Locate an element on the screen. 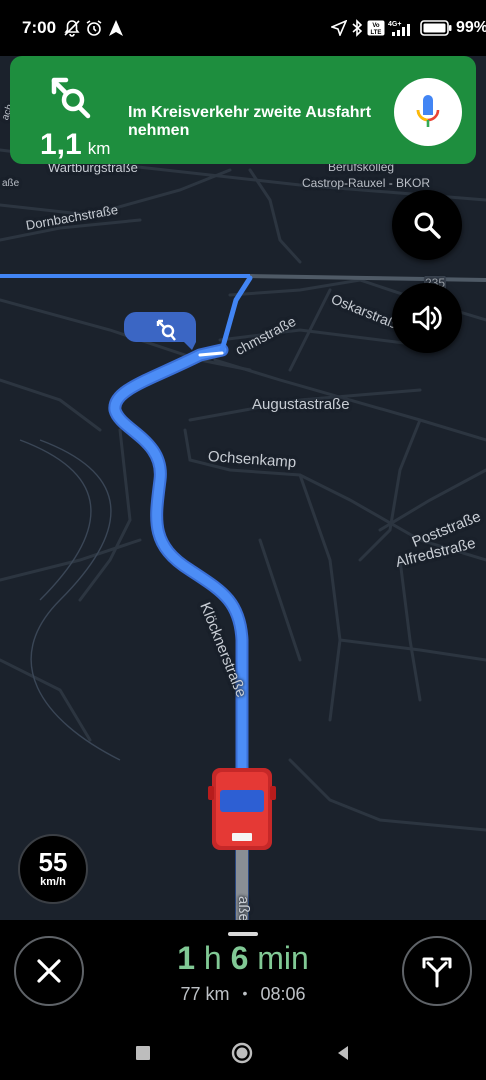 Image resolution: width=486 pixels, height=1080 pixels. volume-icon is located at coordinates (427, 318).